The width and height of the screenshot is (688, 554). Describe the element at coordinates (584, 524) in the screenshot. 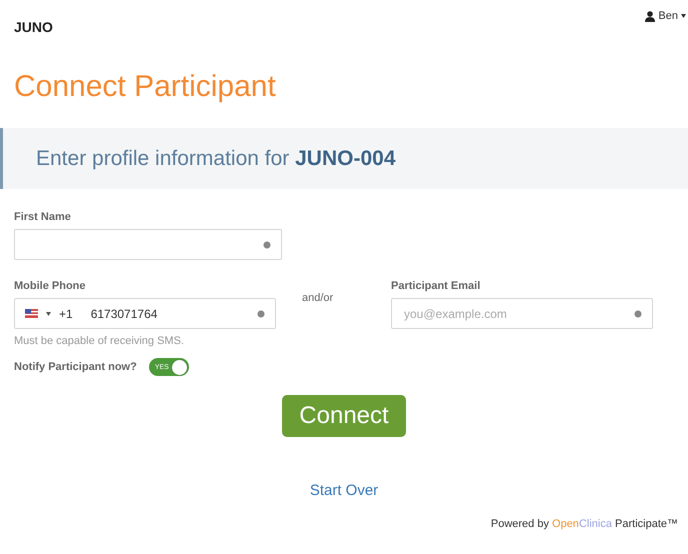

I see `footer-text: Powered by OpenClinica Participate™` at that location.